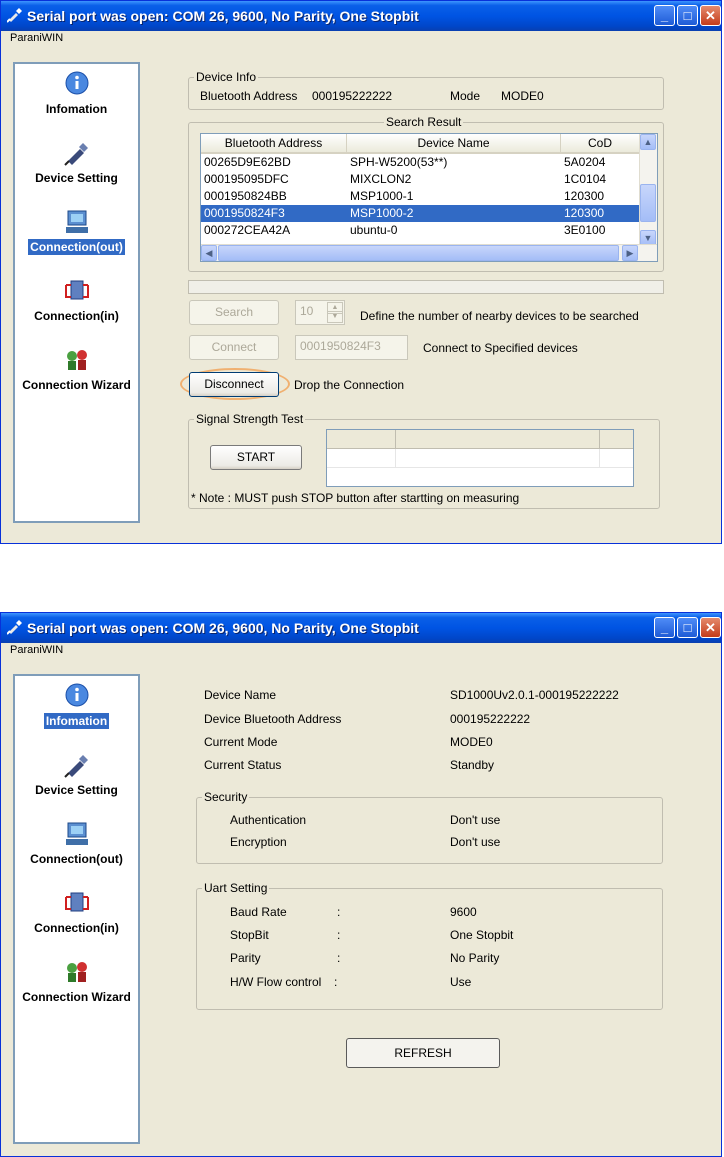 This screenshot has width=724, height=1157. I want to click on signal-grid-header, so click(480, 439).